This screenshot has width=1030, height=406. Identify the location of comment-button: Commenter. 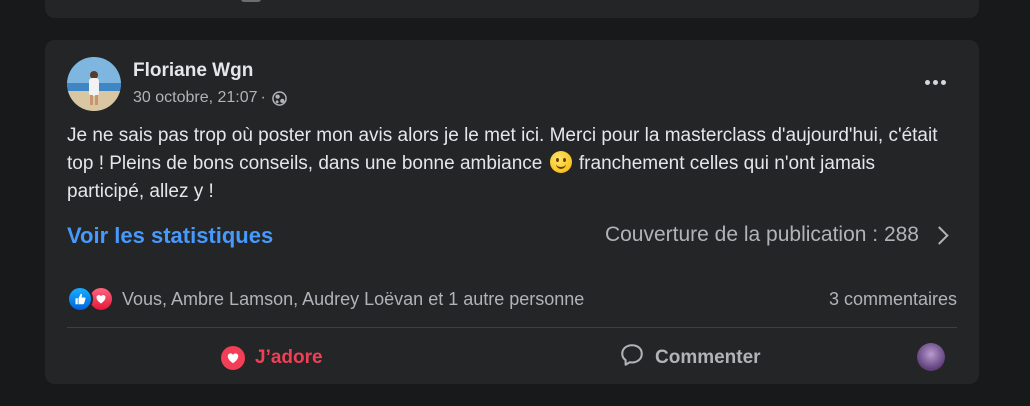
(690, 358).